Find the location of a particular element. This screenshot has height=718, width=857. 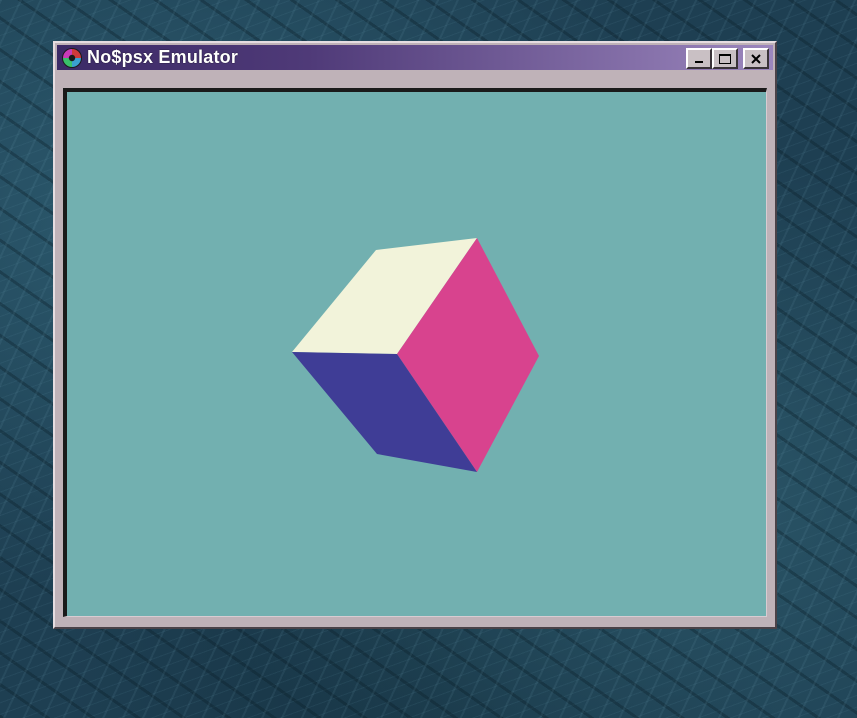

close-button is located at coordinates (756, 58).